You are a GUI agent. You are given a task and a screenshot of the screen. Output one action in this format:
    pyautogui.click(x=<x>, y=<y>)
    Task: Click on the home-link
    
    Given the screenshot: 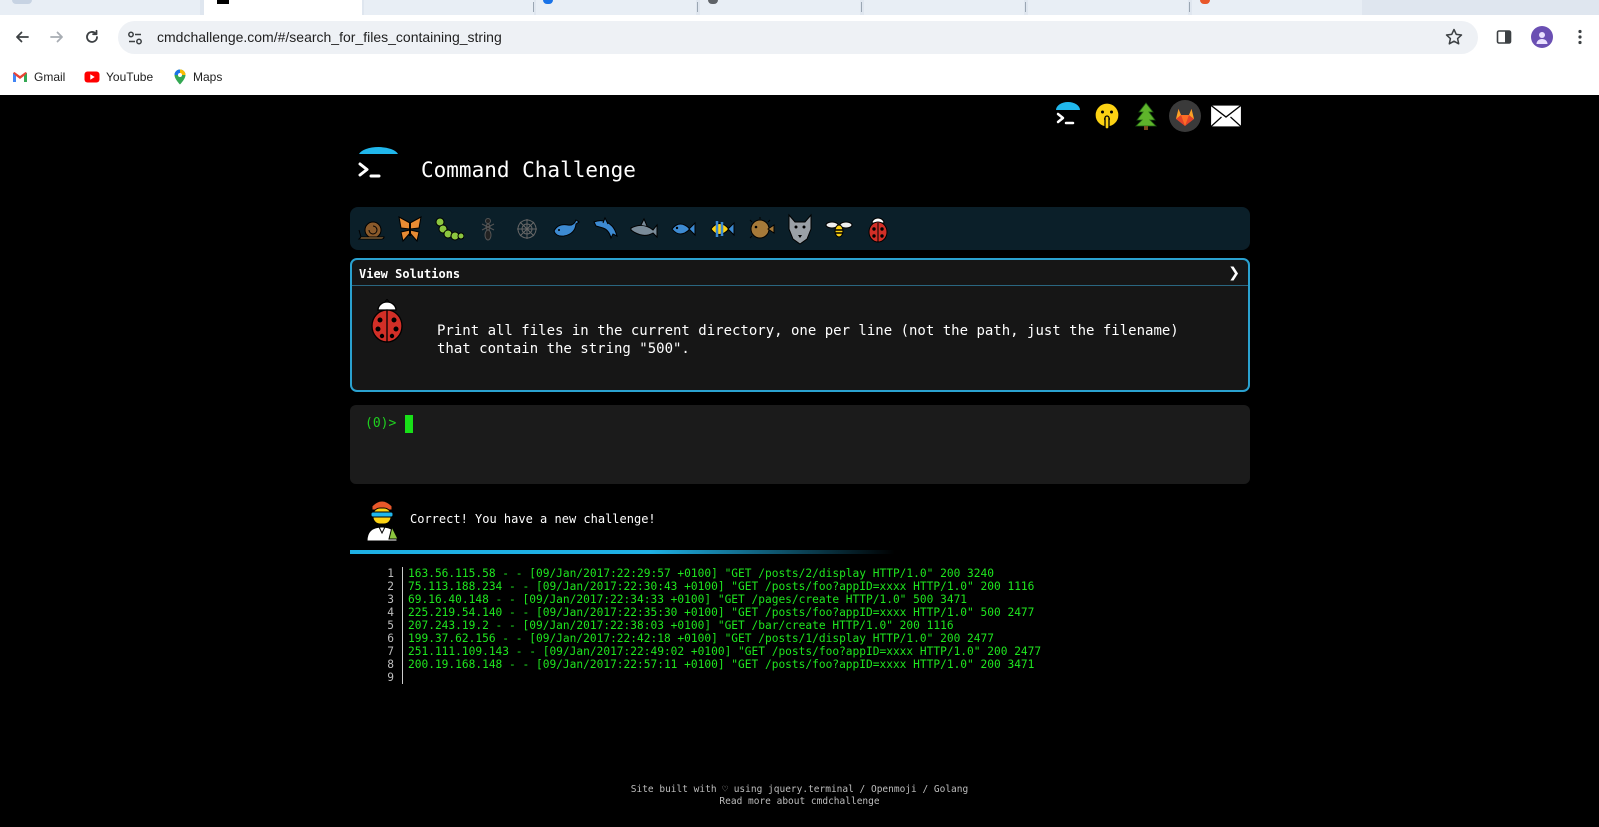 What is the action you would take?
    pyautogui.click(x=1068, y=116)
    